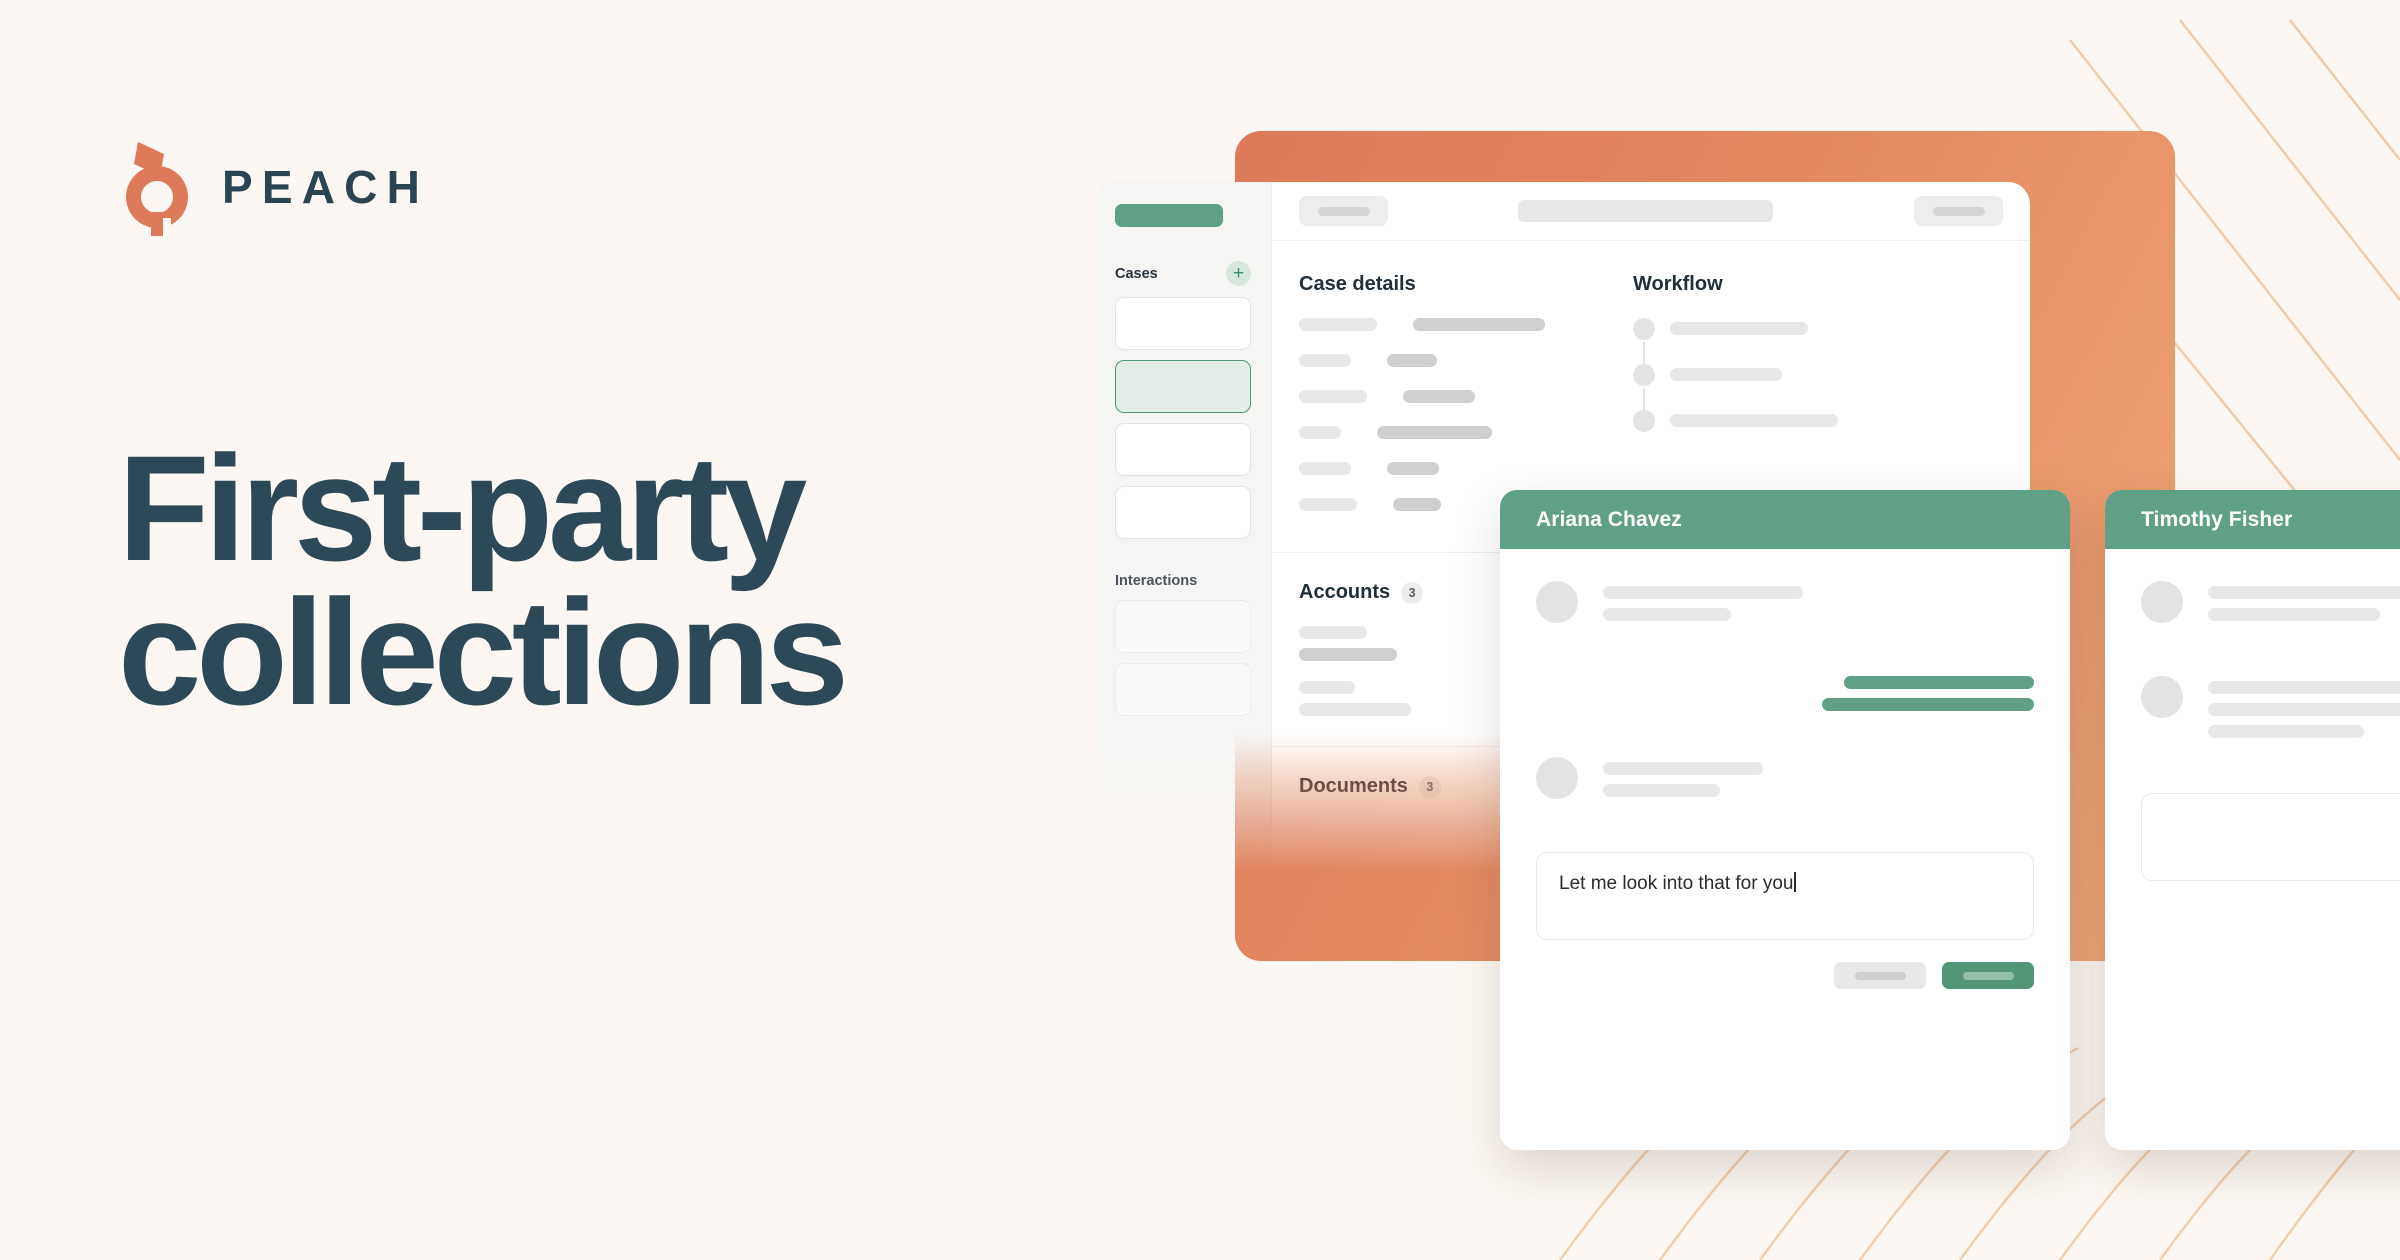 The height and width of the screenshot is (1260, 2400). What do you see at coordinates (1353, 786) in the screenshot?
I see `documents-title: Documents` at bounding box center [1353, 786].